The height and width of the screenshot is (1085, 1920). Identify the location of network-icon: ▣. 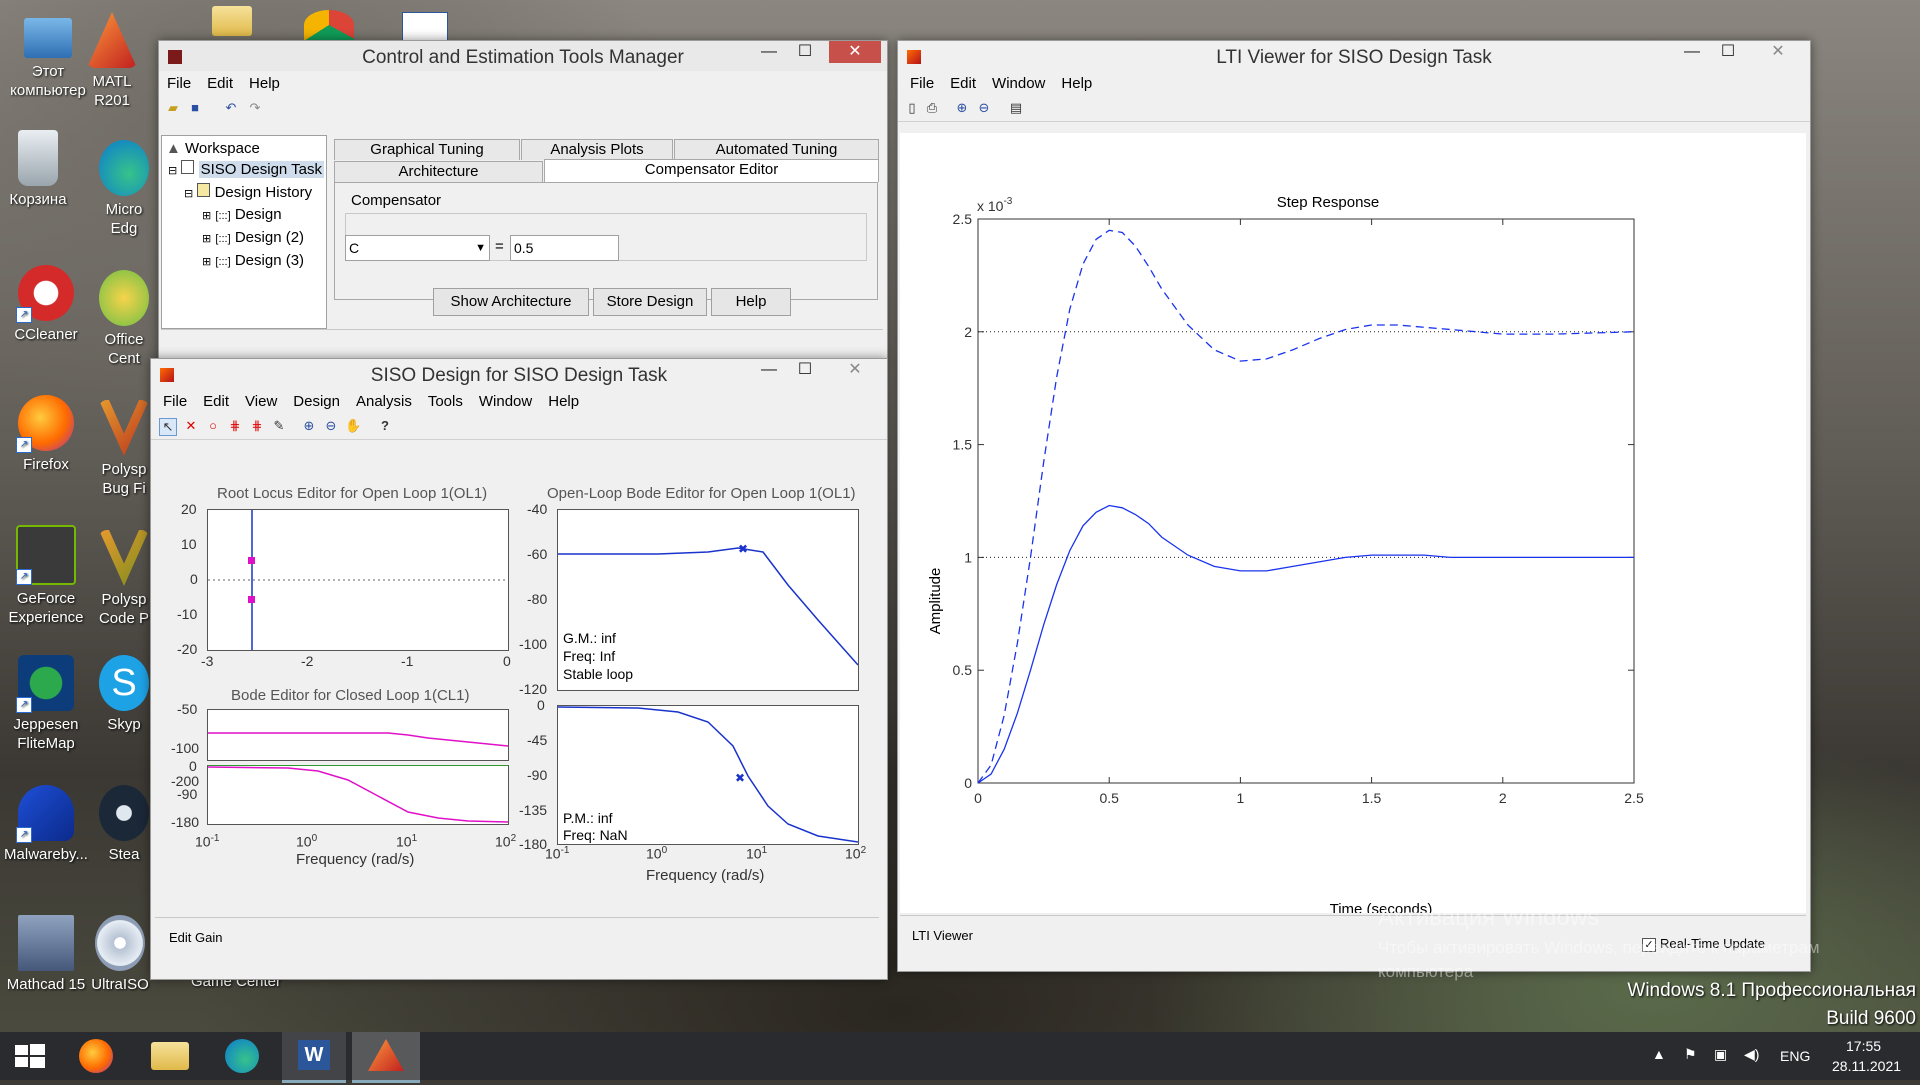
(1720, 1054).